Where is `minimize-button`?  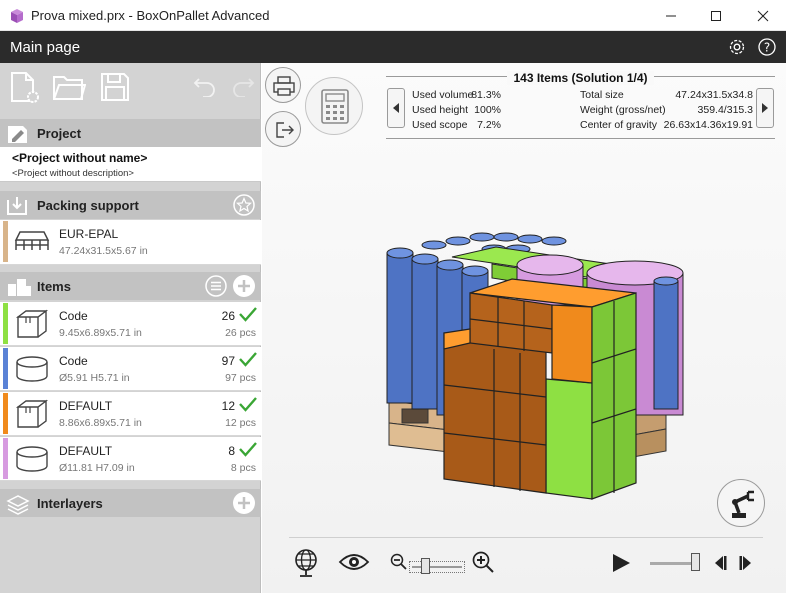
minimize-button is located at coordinates (671, 15).